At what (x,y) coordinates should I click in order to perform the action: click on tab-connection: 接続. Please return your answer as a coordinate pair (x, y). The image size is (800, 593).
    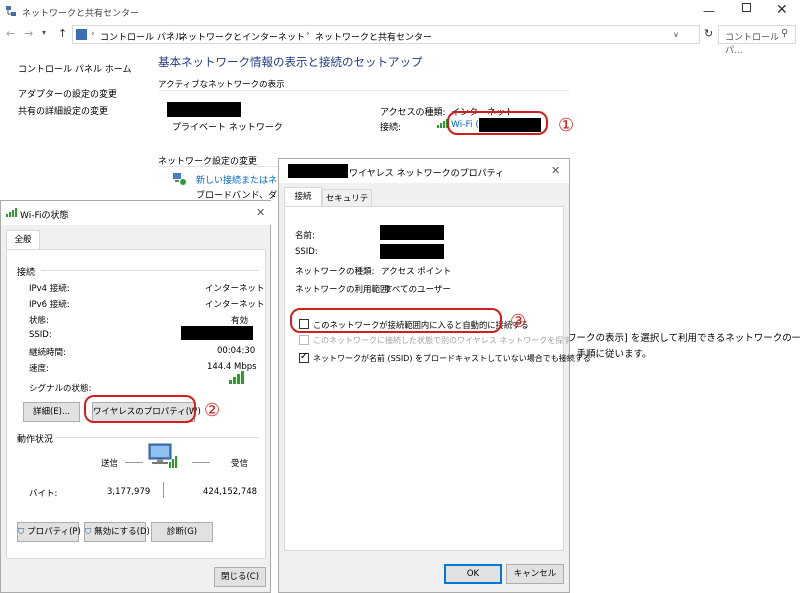
    Looking at the image, I should click on (303, 197).